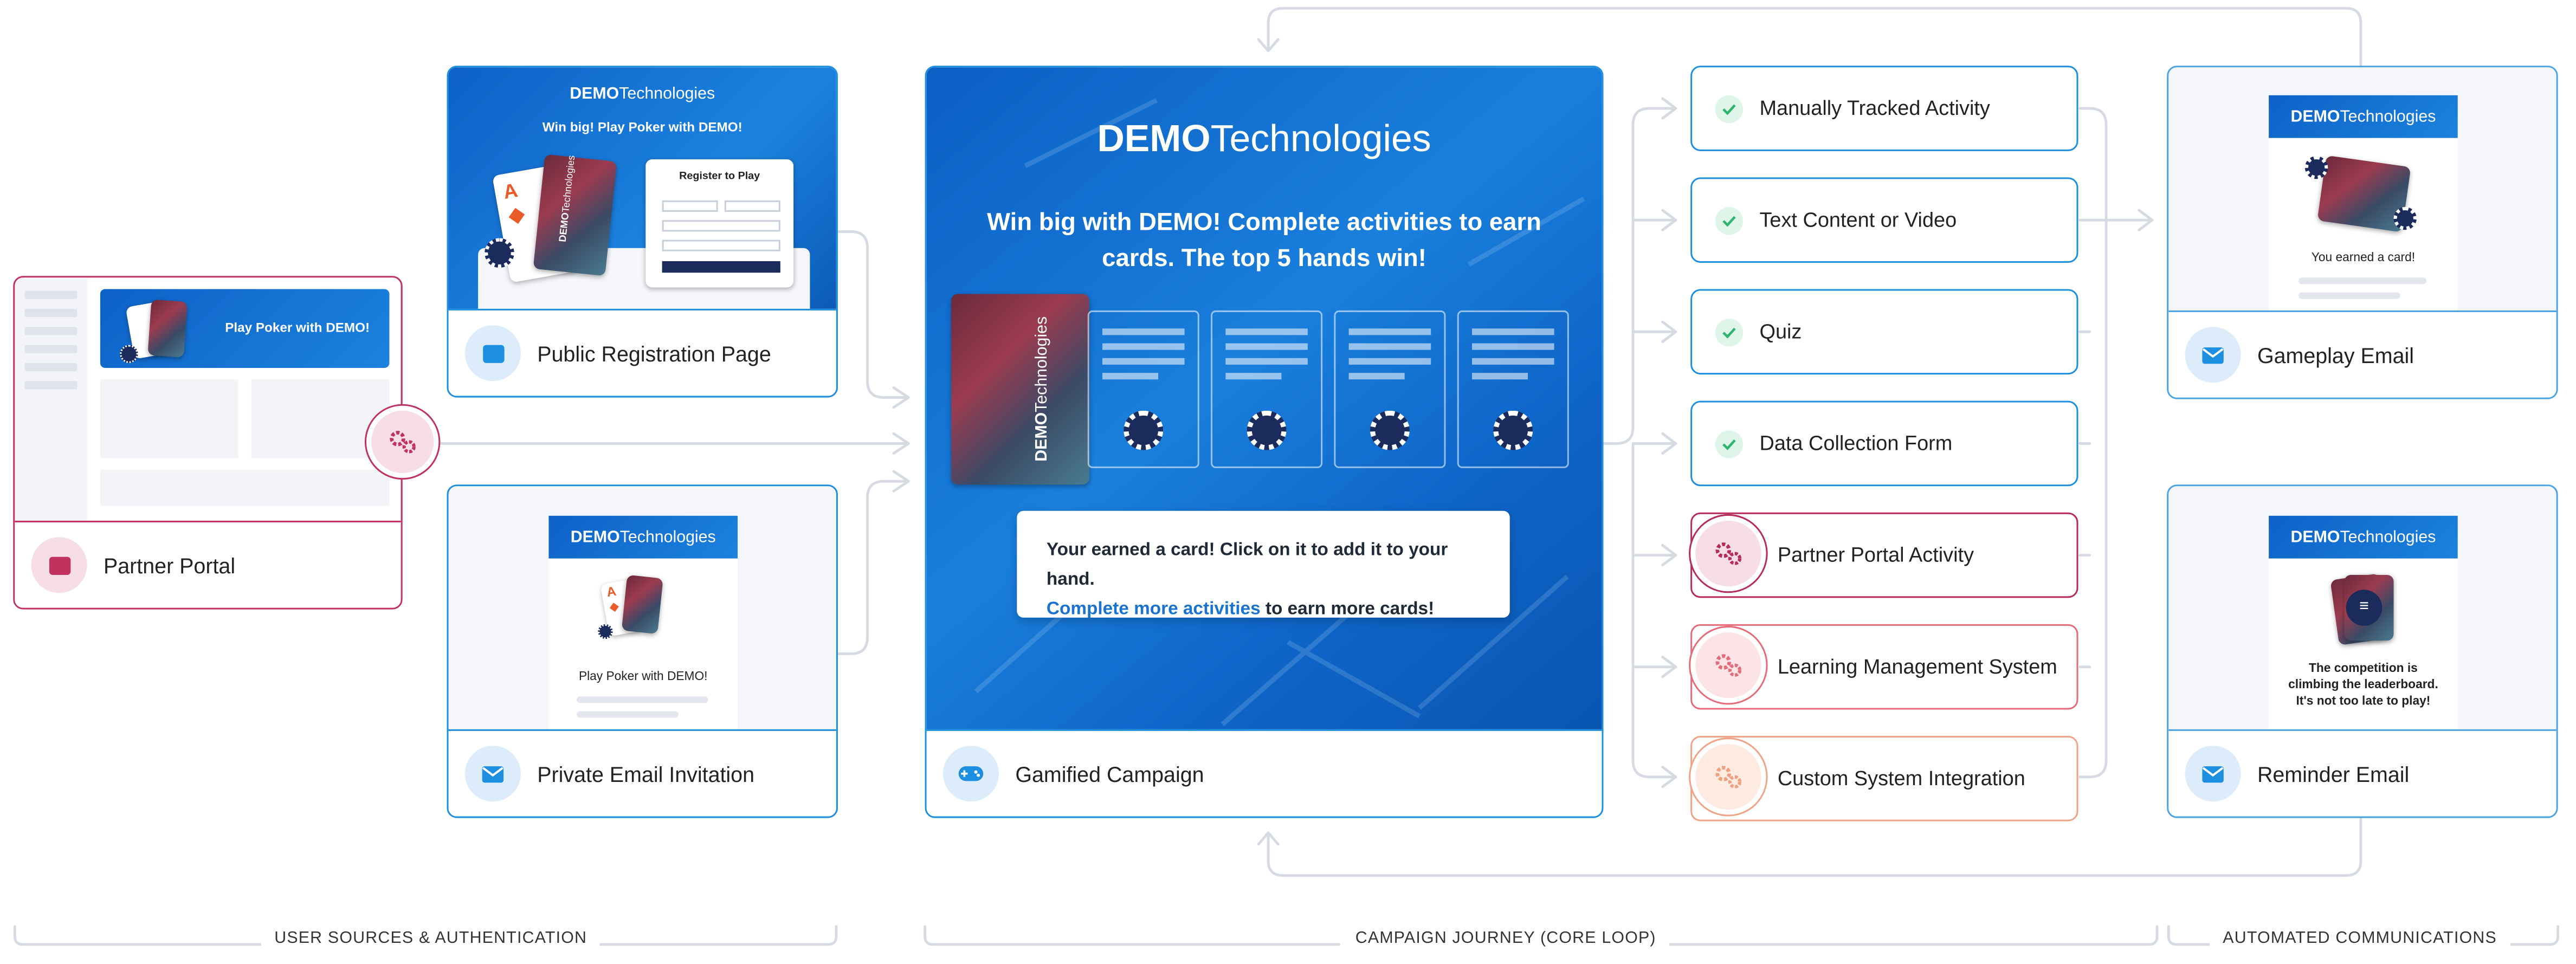 Image resolution: width=2576 pixels, height=964 pixels. Describe the element at coordinates (2364, 608) in the screenshot. I see `leaderboard-icon: ≡` at that location.